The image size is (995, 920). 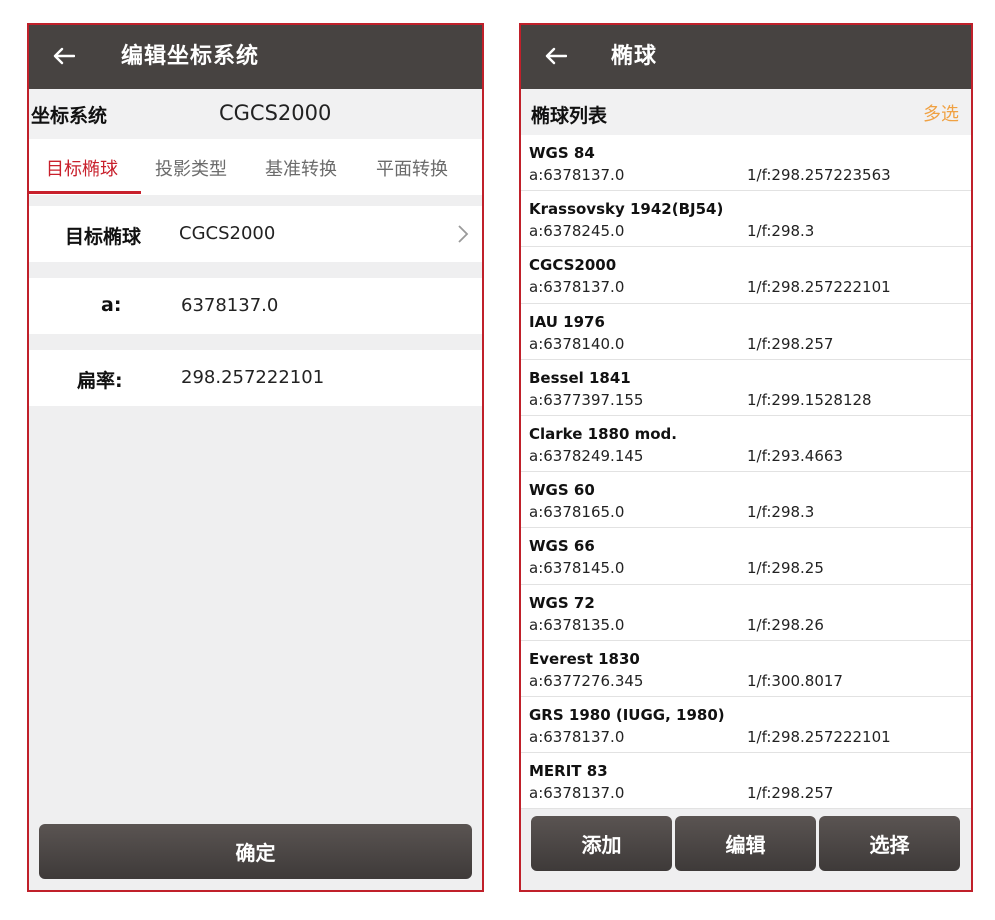 What do you see at coordinates (746, 57) in the screenshot?
I see `app-bar: 椭球` at bounding box center [746, 57].